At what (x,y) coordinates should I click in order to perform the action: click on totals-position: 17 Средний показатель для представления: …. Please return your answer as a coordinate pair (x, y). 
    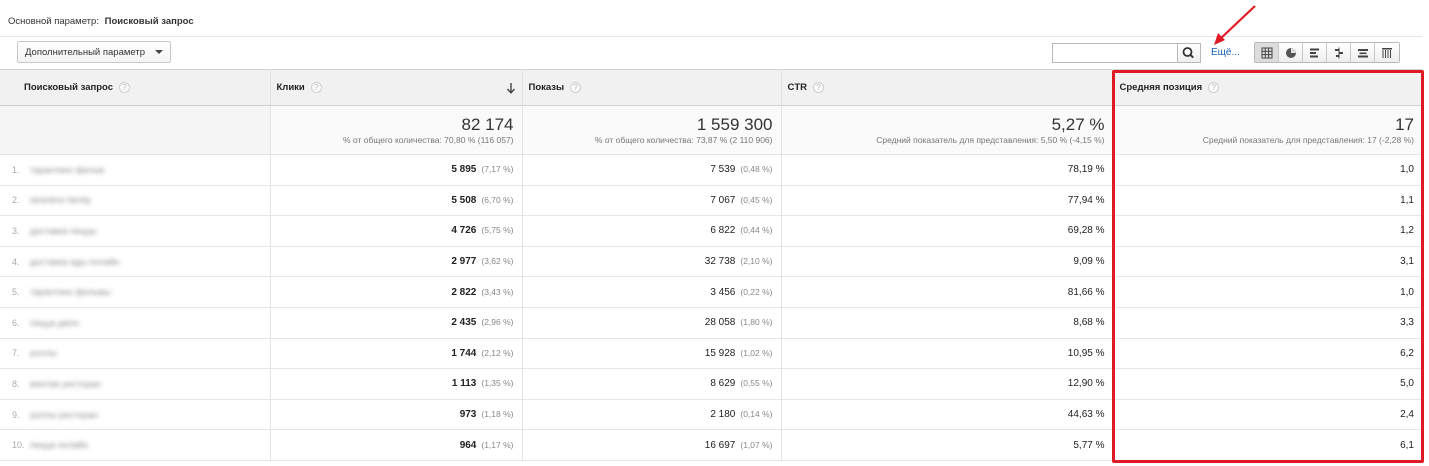
    Looking at the image, I should click on (1267, 130).